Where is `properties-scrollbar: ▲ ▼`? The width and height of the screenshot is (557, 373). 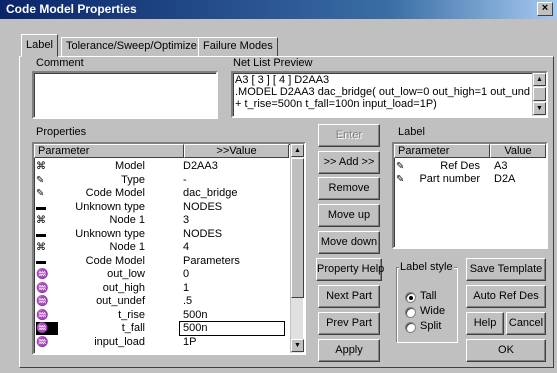
properties-scrollbar: ▲ ▼ is located at coordinates (297, 248).